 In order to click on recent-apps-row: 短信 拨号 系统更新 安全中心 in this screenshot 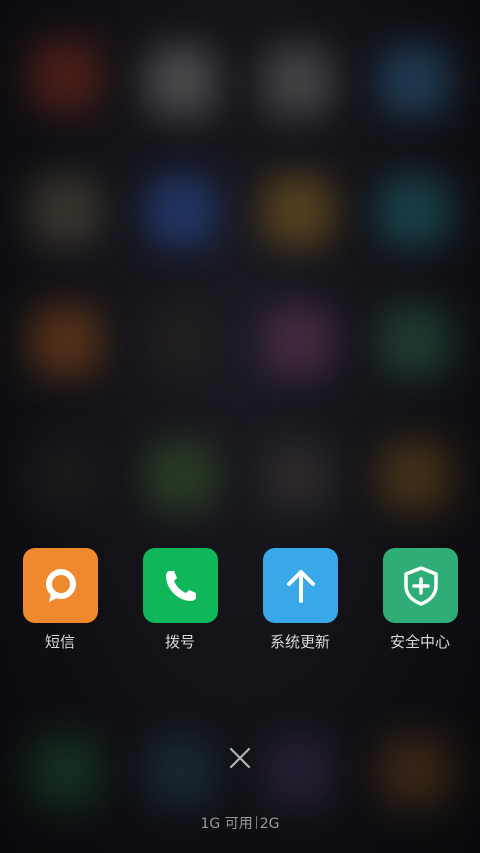, I will do `click(240, 603)`.